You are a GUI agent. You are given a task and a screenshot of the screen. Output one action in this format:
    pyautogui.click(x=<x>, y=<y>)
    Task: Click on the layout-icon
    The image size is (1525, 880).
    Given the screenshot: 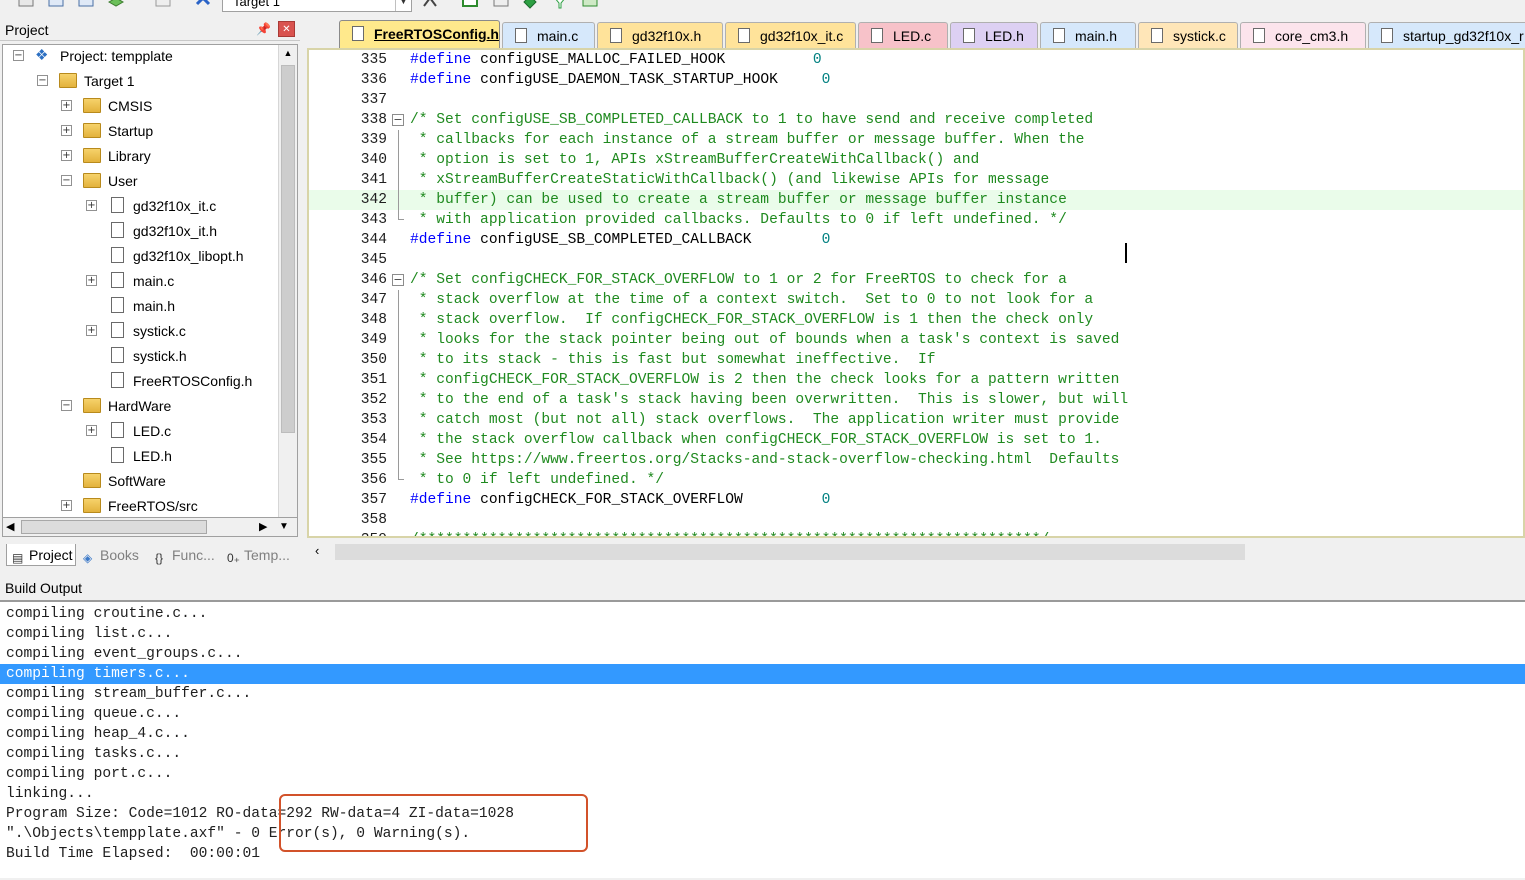 What is the action you would take?
    pyautogui.click(x=470, y=5)
    